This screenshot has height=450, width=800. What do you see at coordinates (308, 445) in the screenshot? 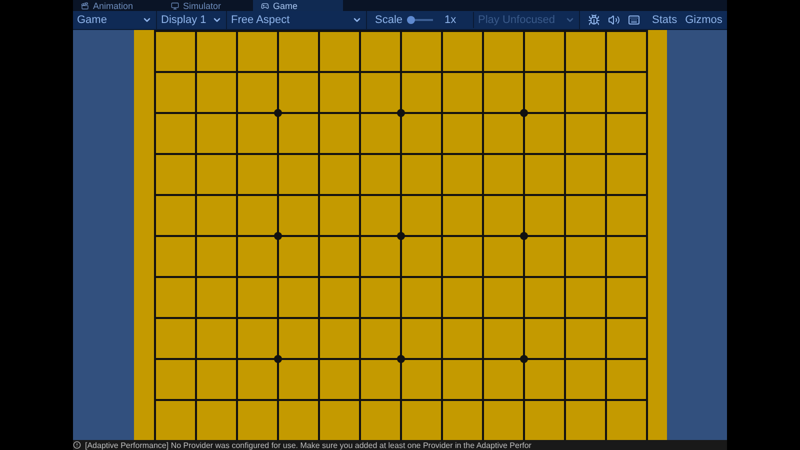
I see `status-message: [Adaptive Performance] No Provider was configured for use. Make sure you added at least one Provider in the Adaptive Perfor` at bounding box center [308, 445].